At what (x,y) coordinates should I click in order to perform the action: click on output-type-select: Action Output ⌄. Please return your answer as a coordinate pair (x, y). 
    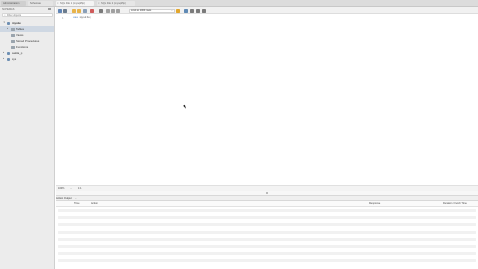
    Looking at the image, I should click on (66, 199).